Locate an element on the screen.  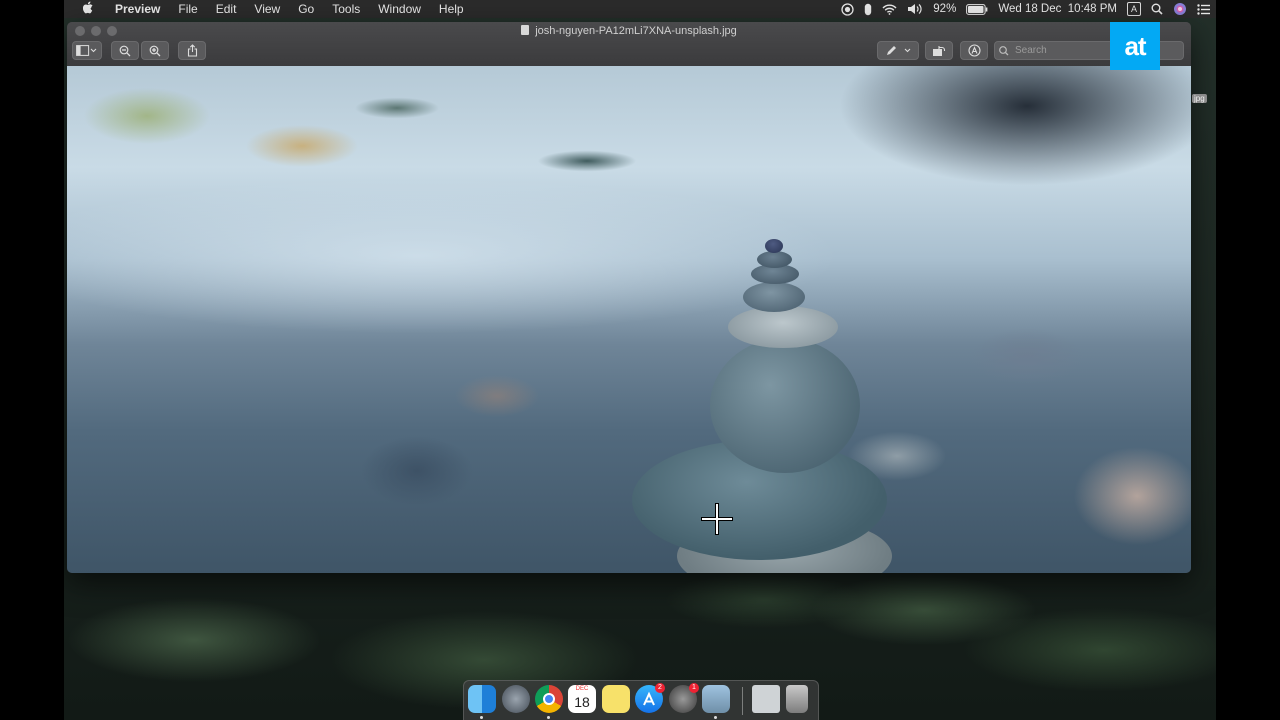
status-area: 92% Wed 18 Dec 10:48 PM A is located at coordinates (1025, 9).